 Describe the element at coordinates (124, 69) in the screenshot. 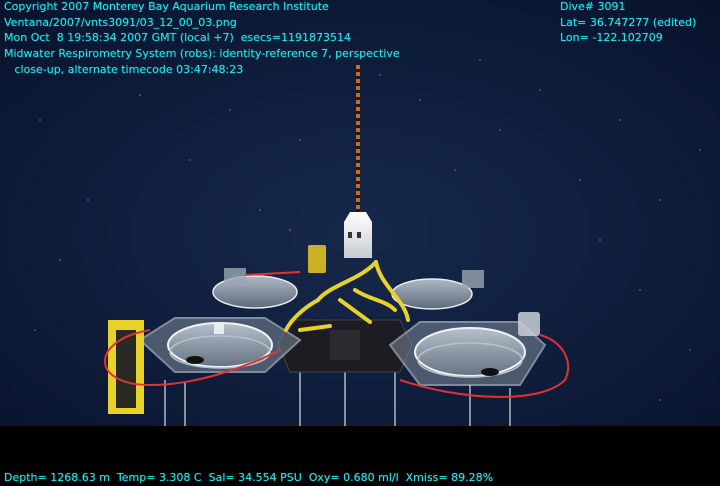

I see `timecode-line: close-up, alternate timecode 03:47:48:23` at that location.